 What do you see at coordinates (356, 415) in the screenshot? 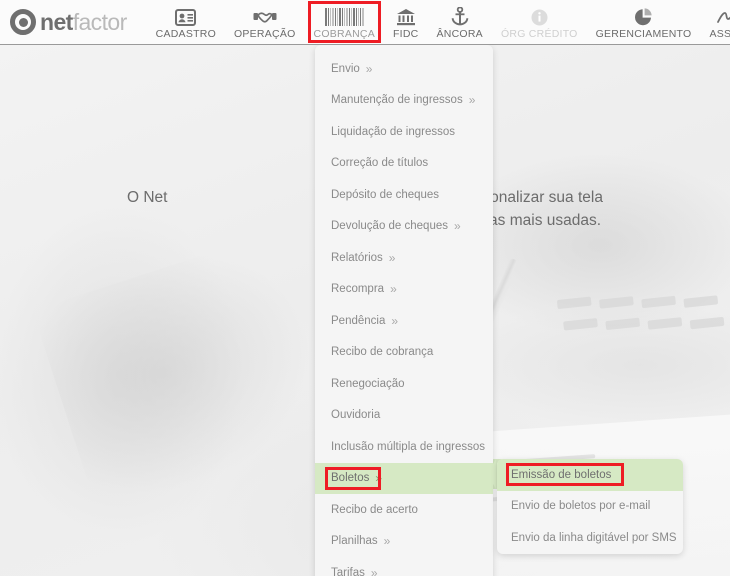
I see `menu-item-label: Ouvidoria` at bounding box center [356, 415].